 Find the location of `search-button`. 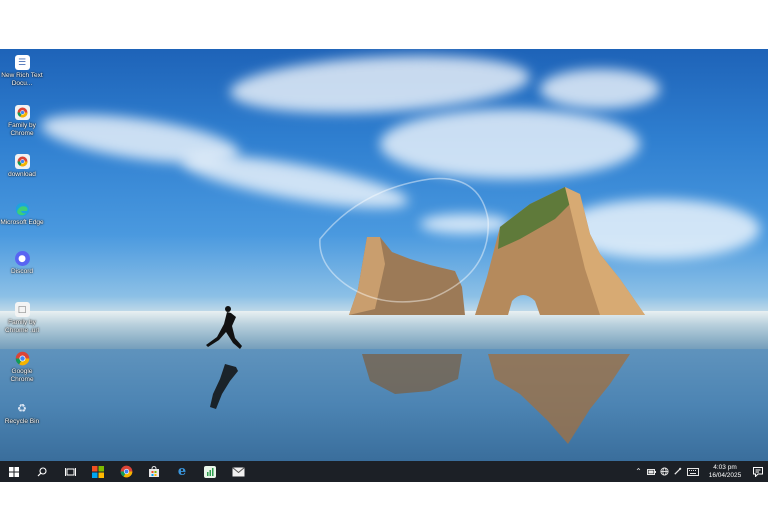

search-button is located at coordinates (42, 471).